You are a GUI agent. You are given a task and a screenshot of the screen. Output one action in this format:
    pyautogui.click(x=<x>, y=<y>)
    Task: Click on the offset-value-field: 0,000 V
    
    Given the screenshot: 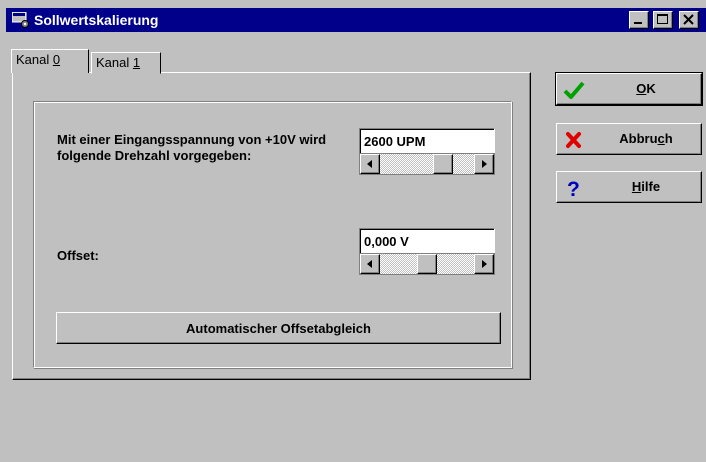 What is the action you would take?
    pyautogui.click(x=427, y=241)
    